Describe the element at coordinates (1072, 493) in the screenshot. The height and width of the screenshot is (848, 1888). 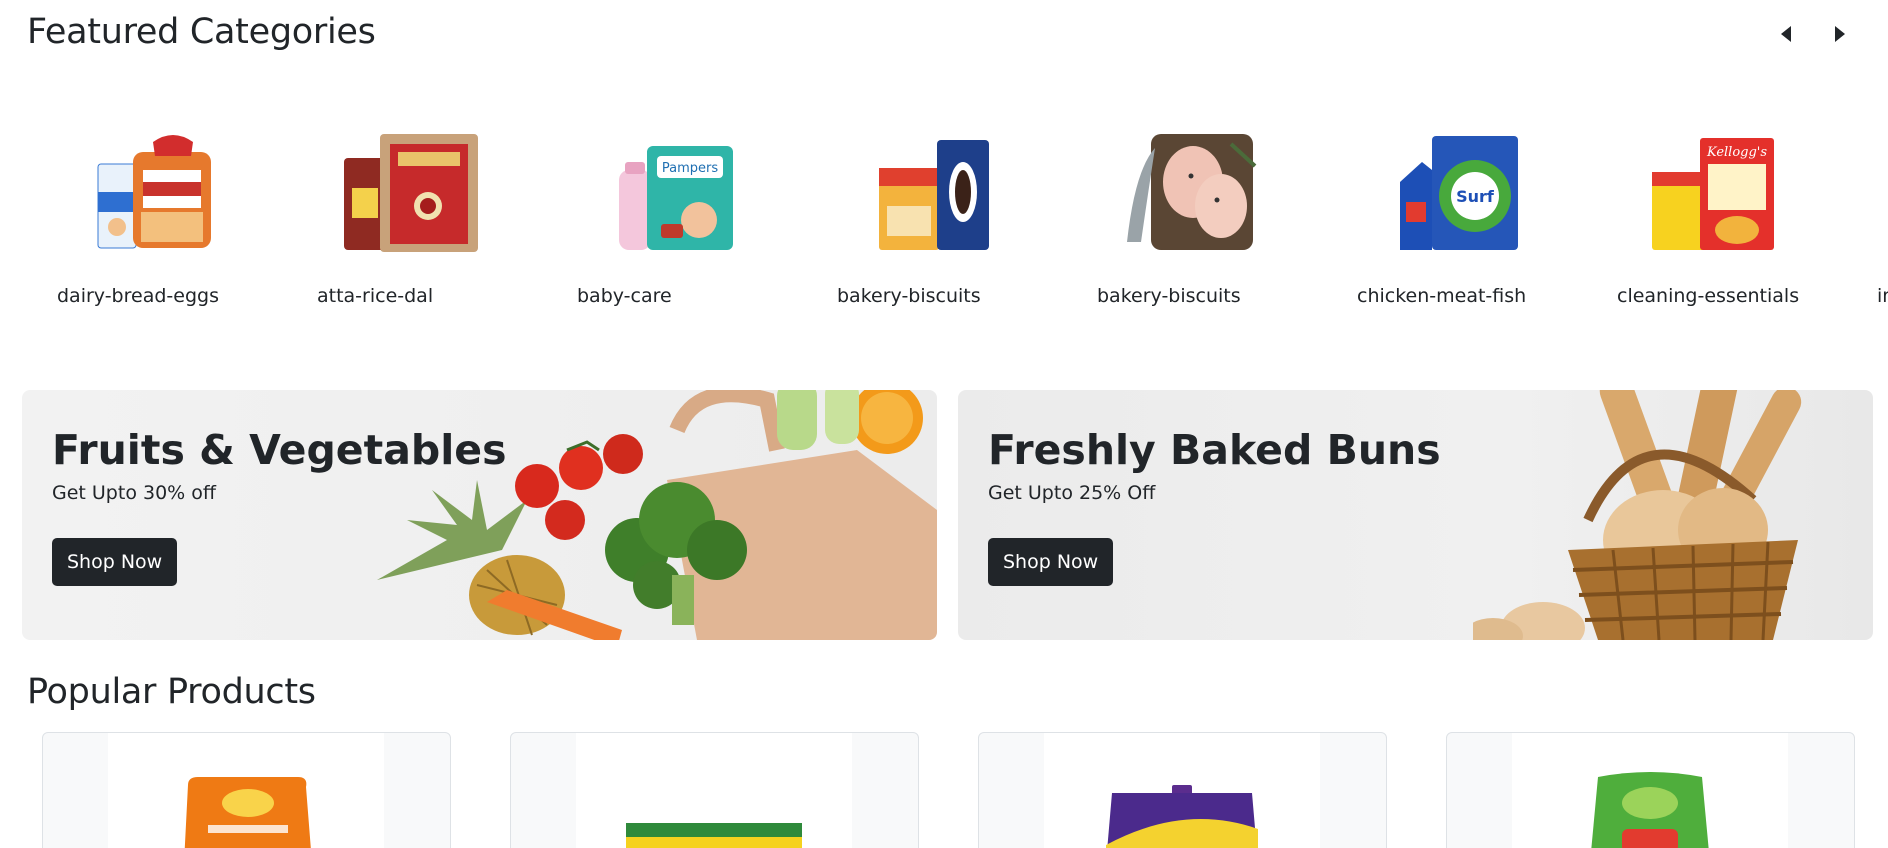
I see `banner-subtitle: Get Upto 25% Off` at that location.